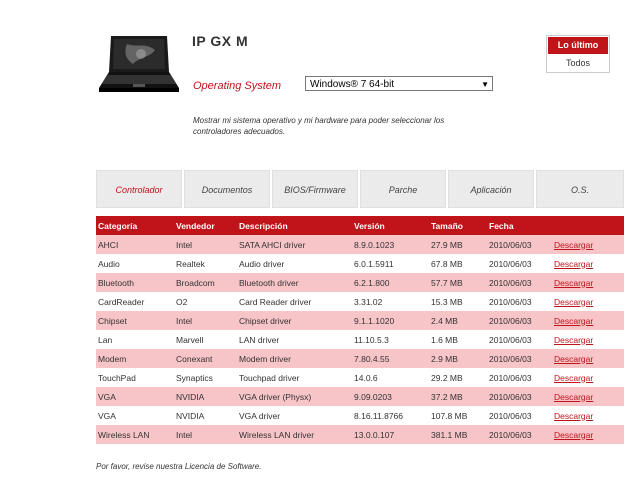 The width and height of the screenshot is (640, 488). Describe the element at coordinates (139, 189) in the screenshot. I see `tab-controlador: Controlador` at that location.